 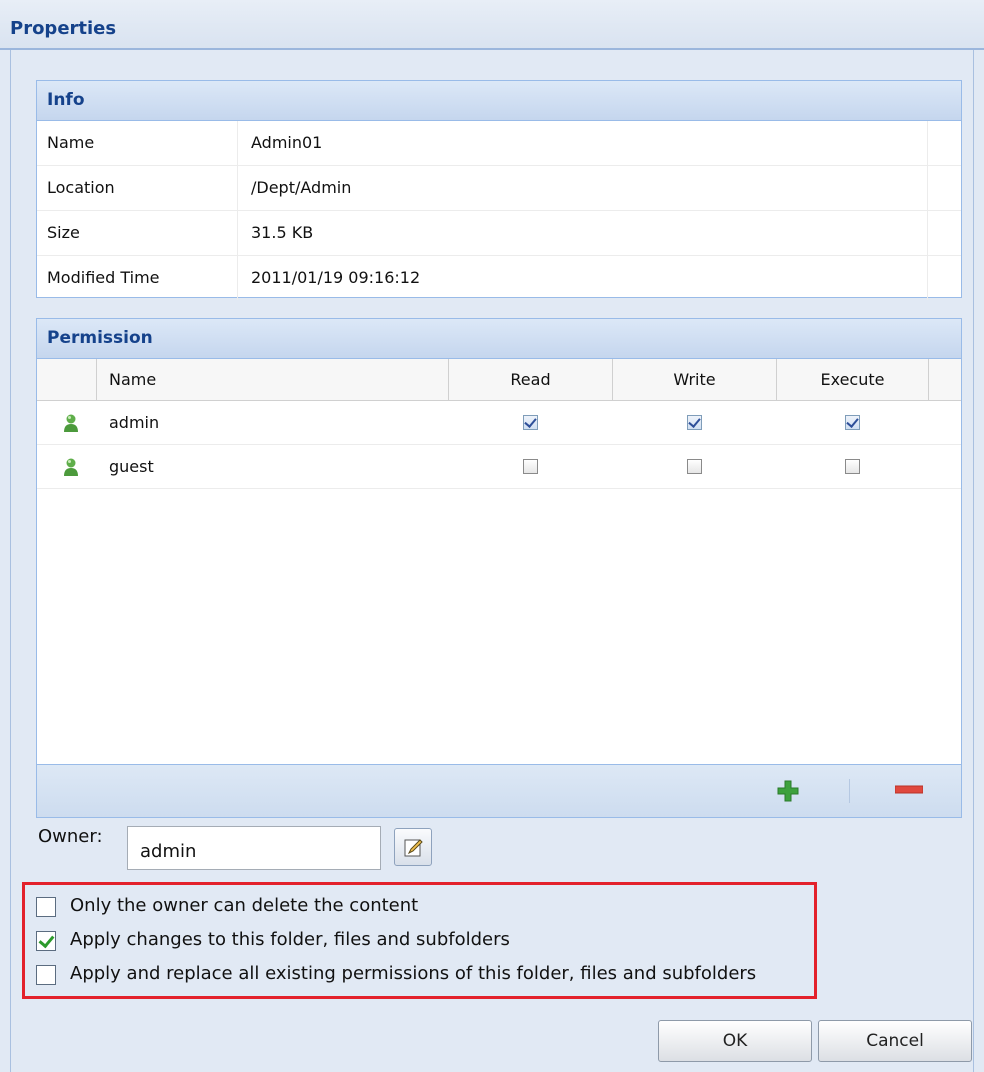 I want to click on column-header-name: Name, so click(x=273, y=379).